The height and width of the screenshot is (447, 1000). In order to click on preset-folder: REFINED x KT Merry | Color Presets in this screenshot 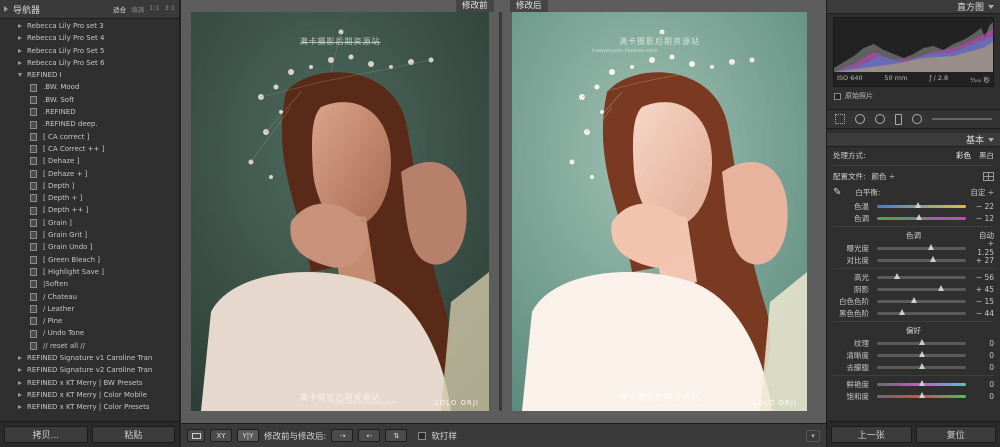, I will do `click(89, 407)`.